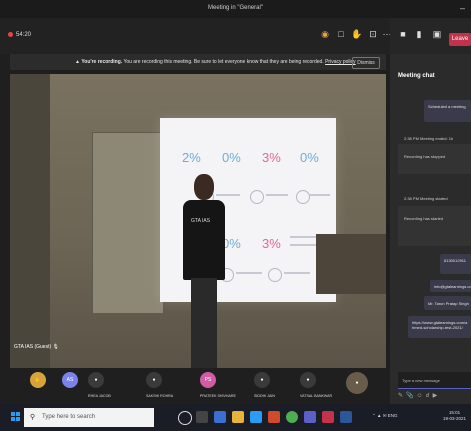 This screenshot has height=431, width=471. I want to click on camera-icon: ■, so click(403, 36).